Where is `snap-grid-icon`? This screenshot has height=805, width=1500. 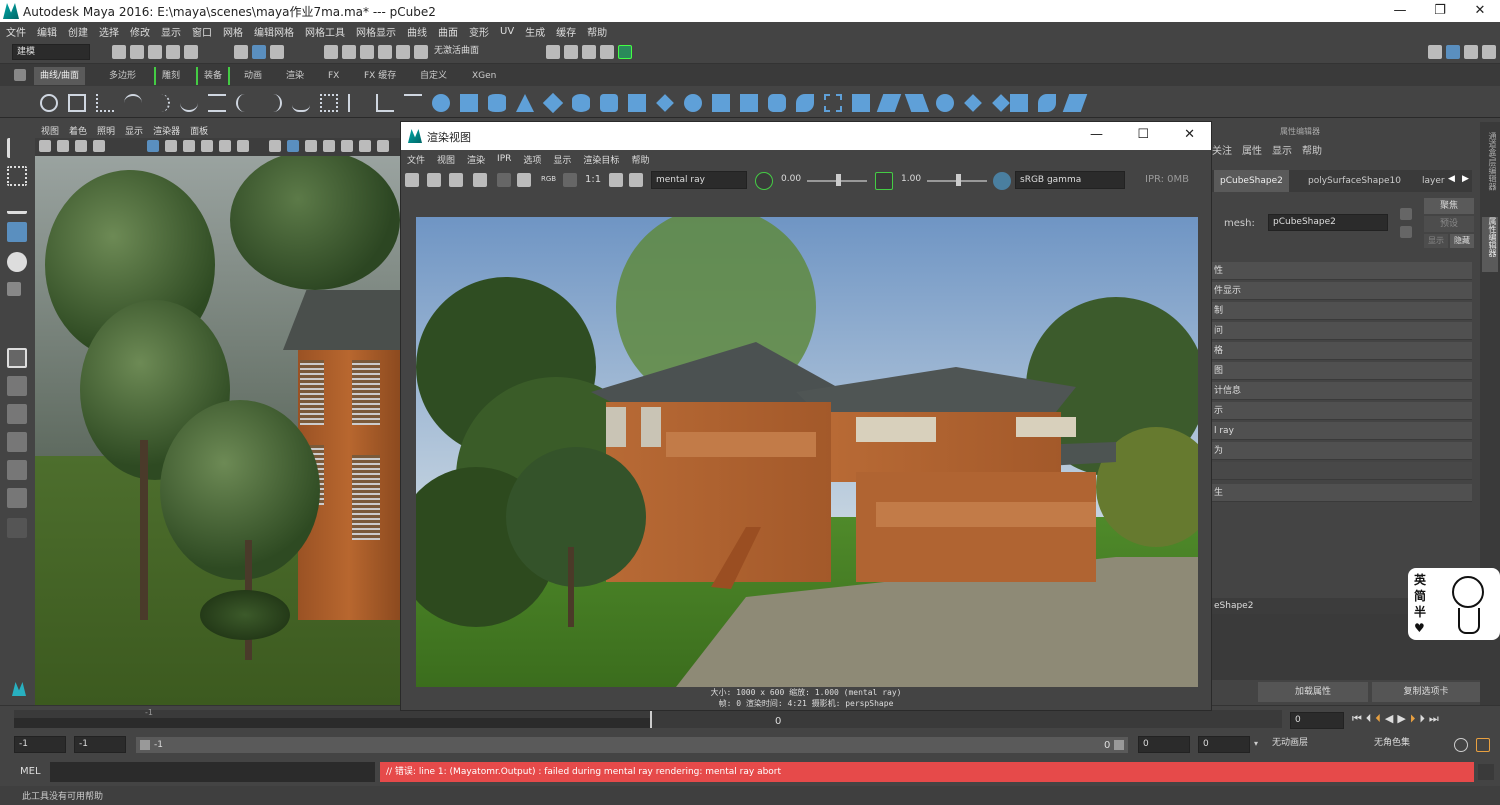 snap-grid-icon is located at coordinates (331, 52).